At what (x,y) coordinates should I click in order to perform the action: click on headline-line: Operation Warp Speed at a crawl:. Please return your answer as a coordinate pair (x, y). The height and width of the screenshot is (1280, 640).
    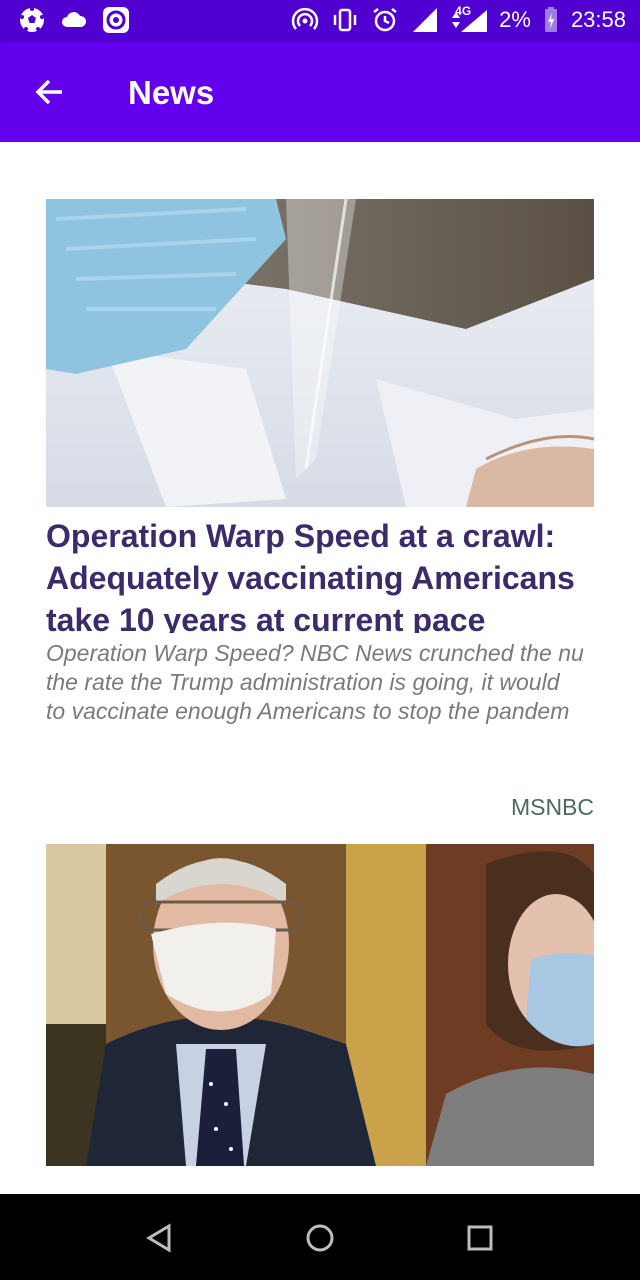
    Looking at the image, I should click on (301, 536).